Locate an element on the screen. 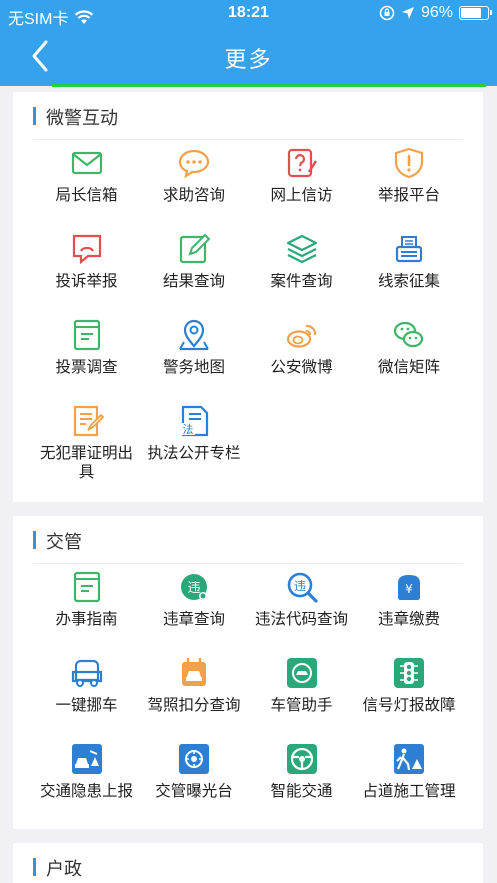 This screenshot has height=883, width=497. chat-bubble-icon is located at coordinates (194, 163).